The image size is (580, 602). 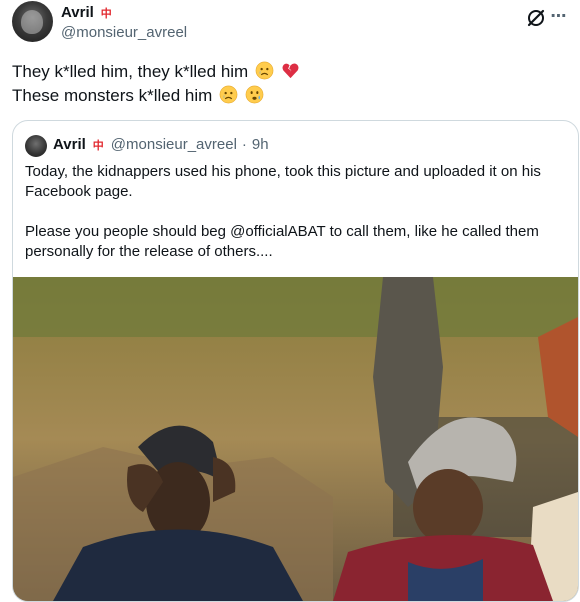 What do you see at coordinates (32, 21) in the screenshot?
I see `avatar` at bounding box center [32, 21].